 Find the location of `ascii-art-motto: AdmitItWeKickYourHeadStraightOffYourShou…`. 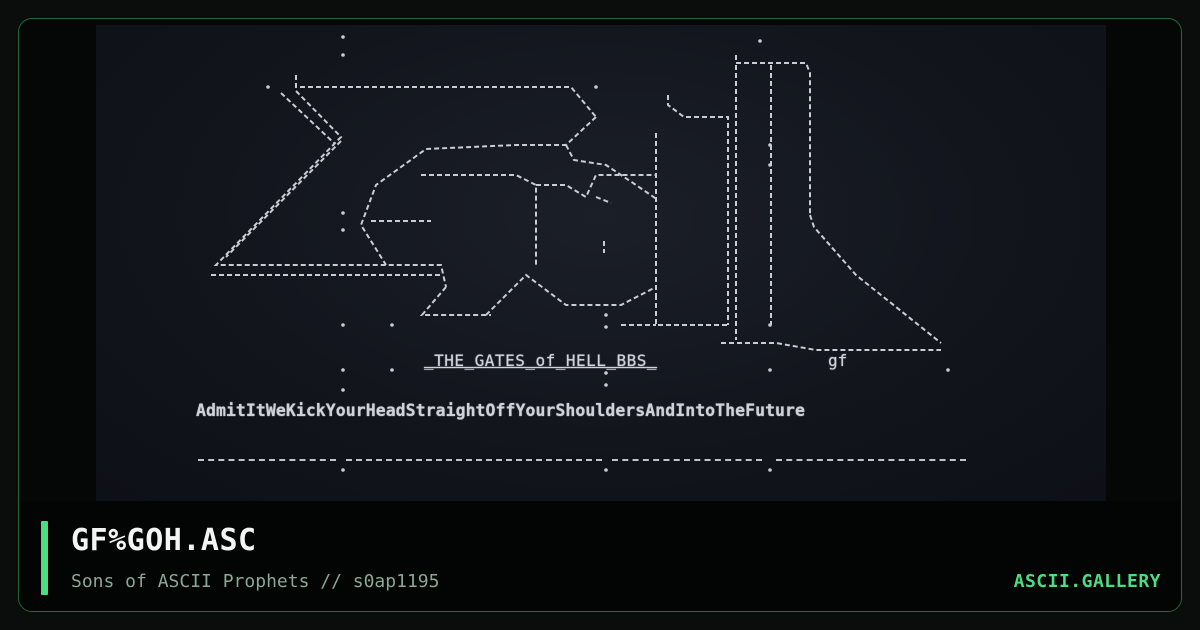

ascii-art-motto: AdmitItWeKickYourHeadStraightOffYourShou… is located at coordinates (501, 410).